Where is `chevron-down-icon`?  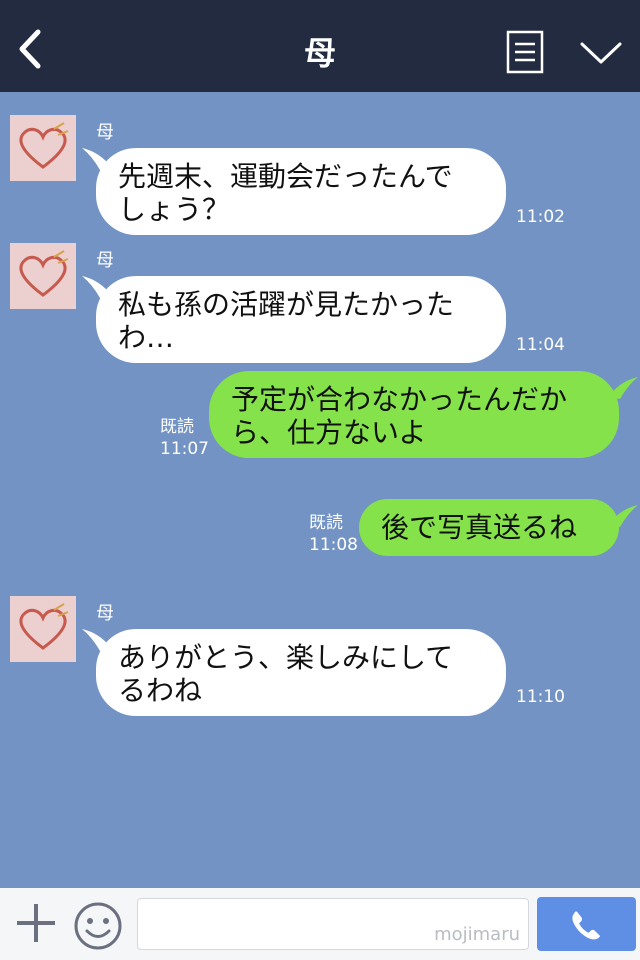
chevron-down-icon is located at coordinates (601, 53).